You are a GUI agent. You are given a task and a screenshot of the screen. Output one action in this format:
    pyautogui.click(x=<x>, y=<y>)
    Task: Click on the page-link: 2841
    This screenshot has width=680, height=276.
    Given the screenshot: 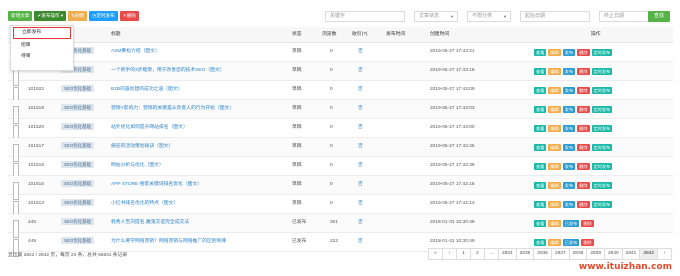 What is the action you would take?
    pyautogui.click(x=631, y=254)
    